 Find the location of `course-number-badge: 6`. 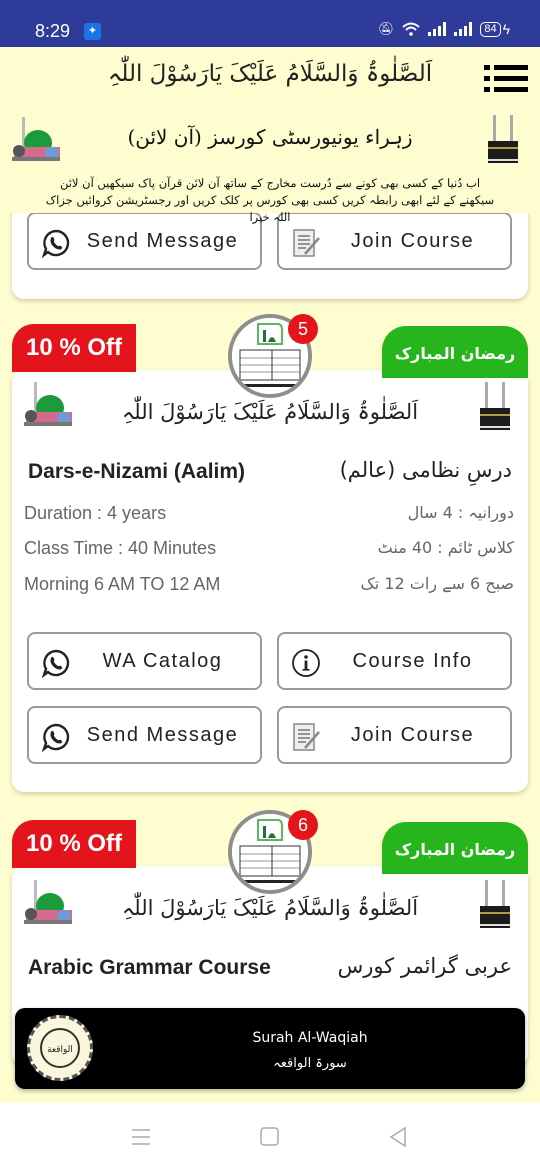

course-number-badge: 6 is located at coordinates (303, 825).